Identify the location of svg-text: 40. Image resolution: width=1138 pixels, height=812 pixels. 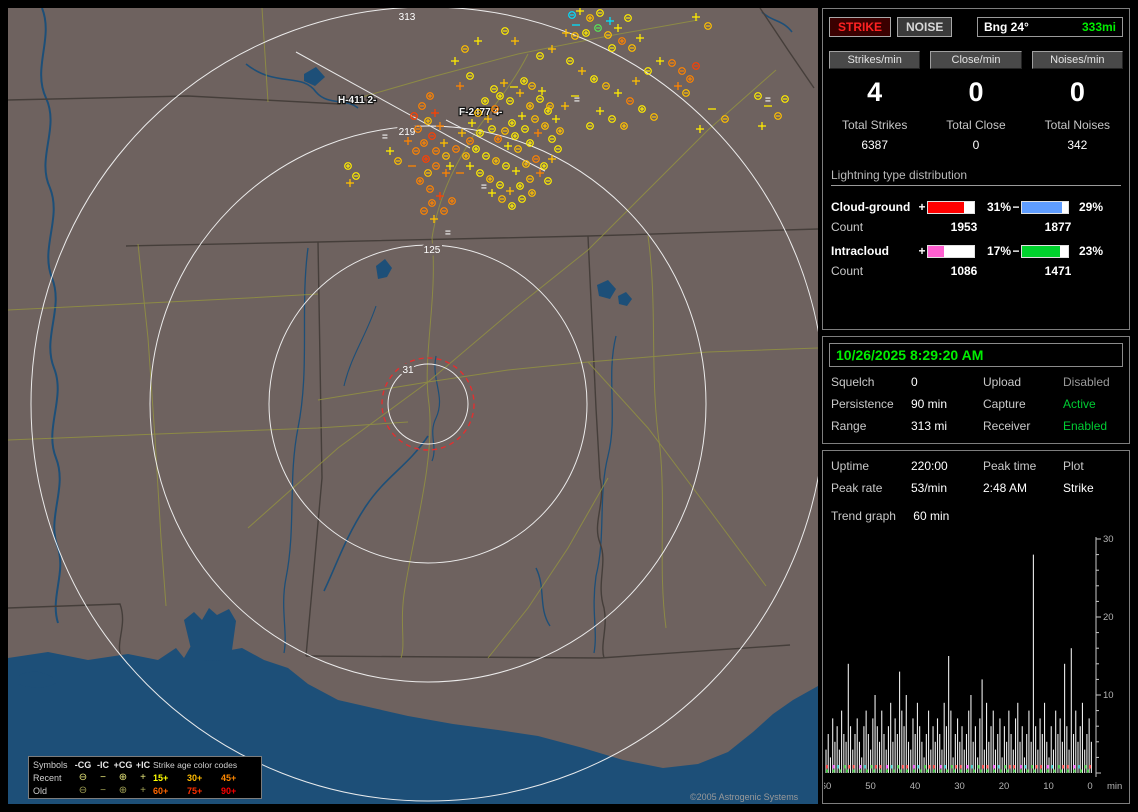
(915, 786).